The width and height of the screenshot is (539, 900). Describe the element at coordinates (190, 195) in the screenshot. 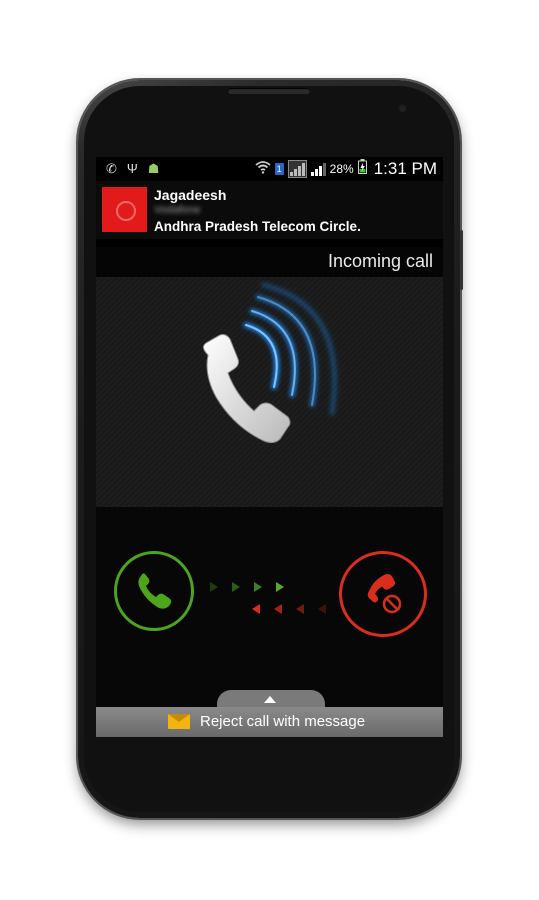

I see `caller-name: Jagadeesh` at that location.